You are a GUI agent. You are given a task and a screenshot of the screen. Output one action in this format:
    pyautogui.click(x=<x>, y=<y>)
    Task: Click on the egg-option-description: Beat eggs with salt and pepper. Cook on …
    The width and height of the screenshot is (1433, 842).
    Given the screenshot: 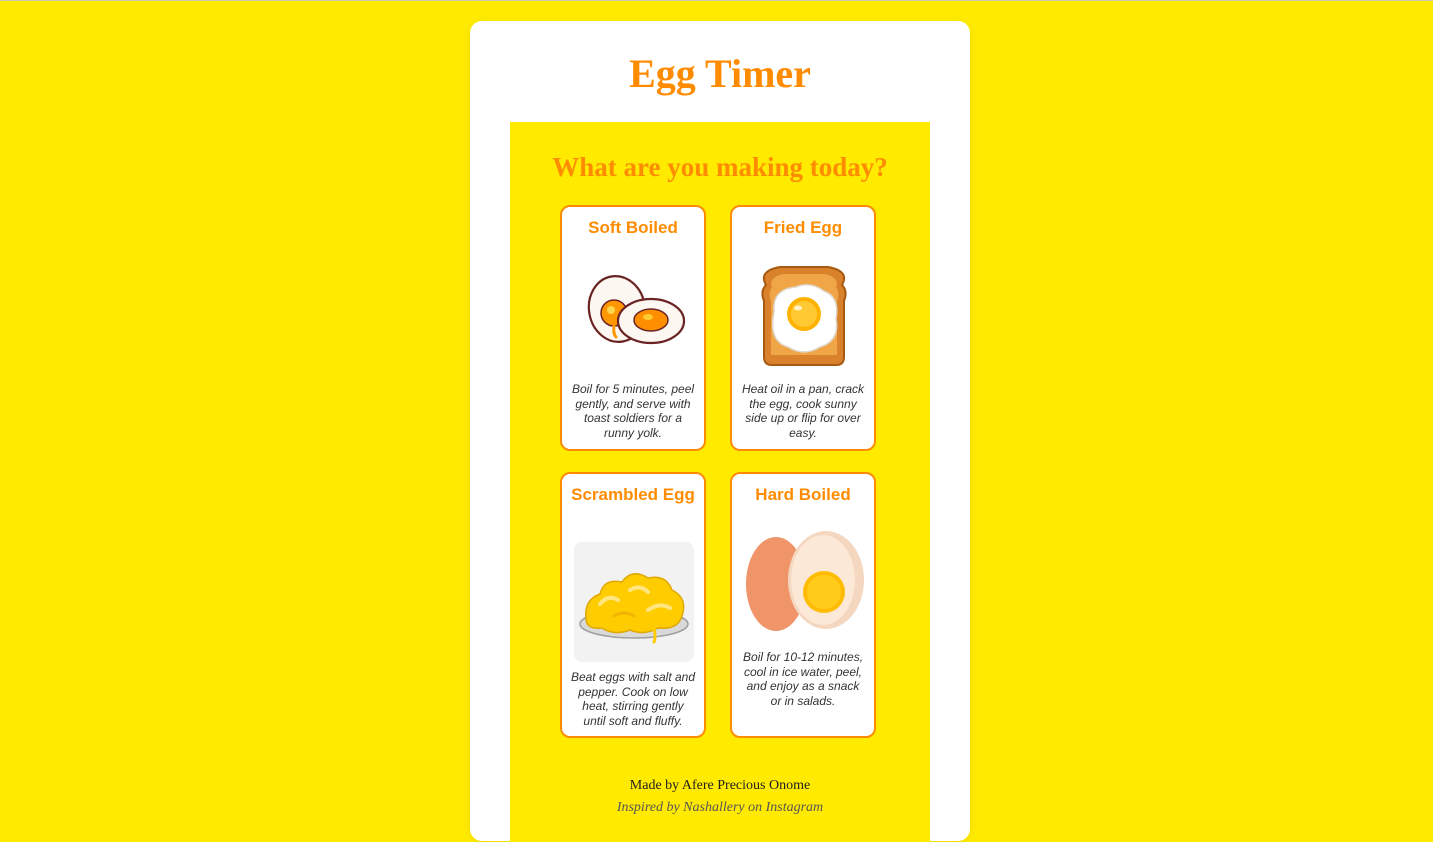 What is the action you would take?
    pyautogui.click(x=633, y=699)
    